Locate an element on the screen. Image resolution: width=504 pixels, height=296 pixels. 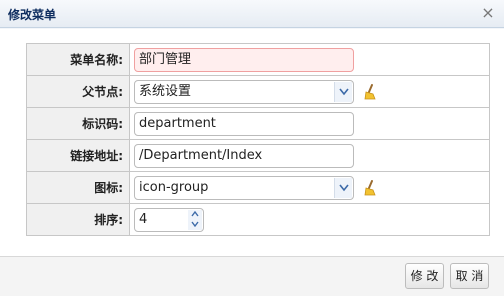
spin-up-icon is located at coordinates (195, 214).